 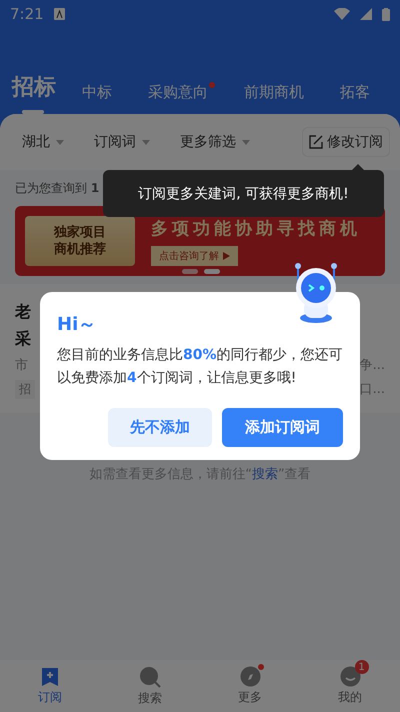 I want to click on notification-icon, so click(x=59, y=14).